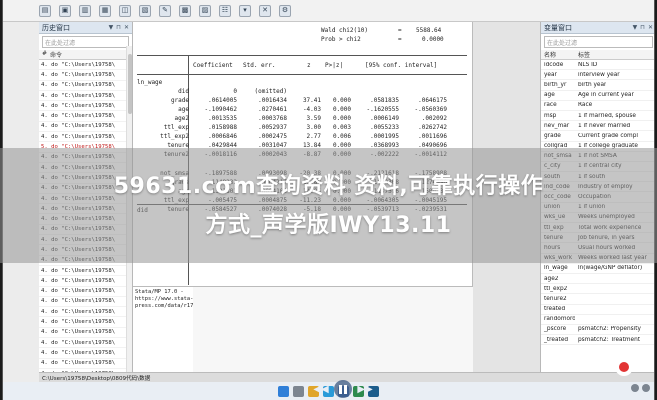  Describe the element at coordinates (272, 100) in the screenshot. I see `cell-se: .0016434` at that location.